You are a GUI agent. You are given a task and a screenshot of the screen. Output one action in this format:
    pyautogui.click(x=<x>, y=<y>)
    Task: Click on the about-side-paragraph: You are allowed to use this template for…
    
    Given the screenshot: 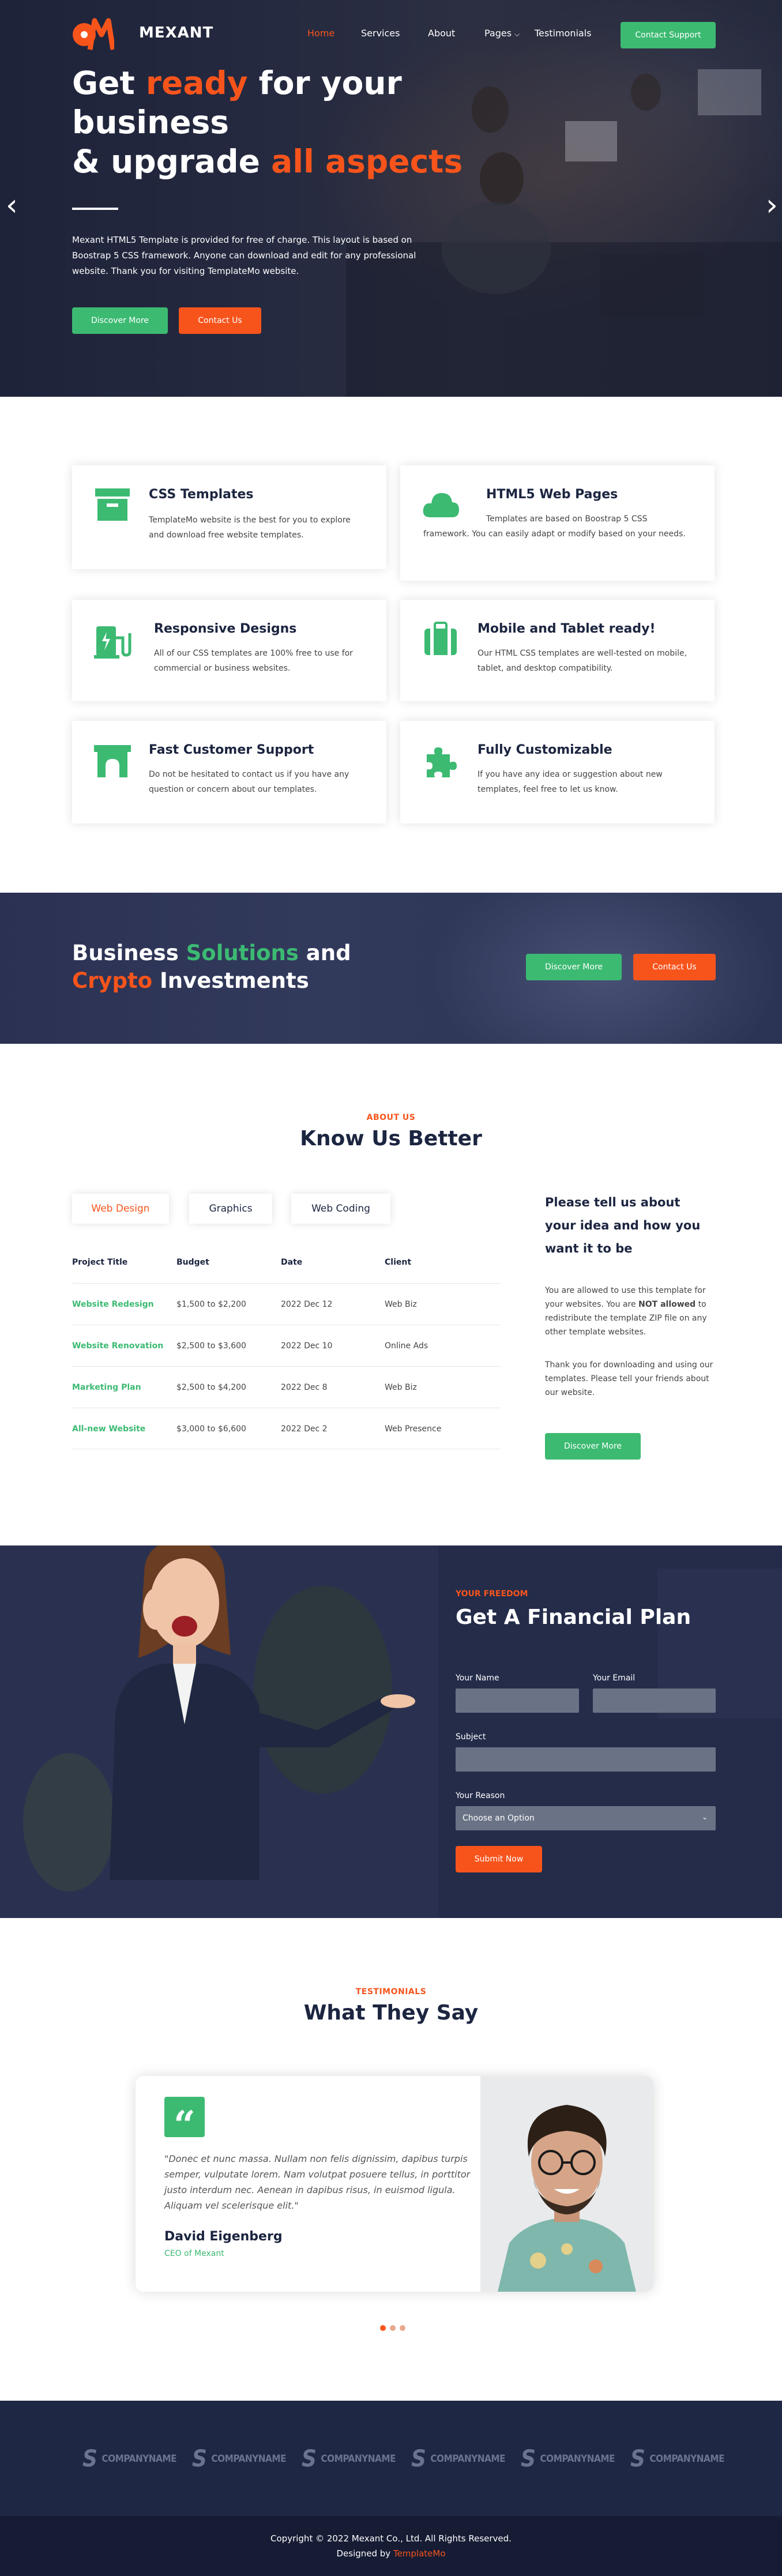 What is the action you would take?
    pyautogui.click(x=631, y=1311)
    